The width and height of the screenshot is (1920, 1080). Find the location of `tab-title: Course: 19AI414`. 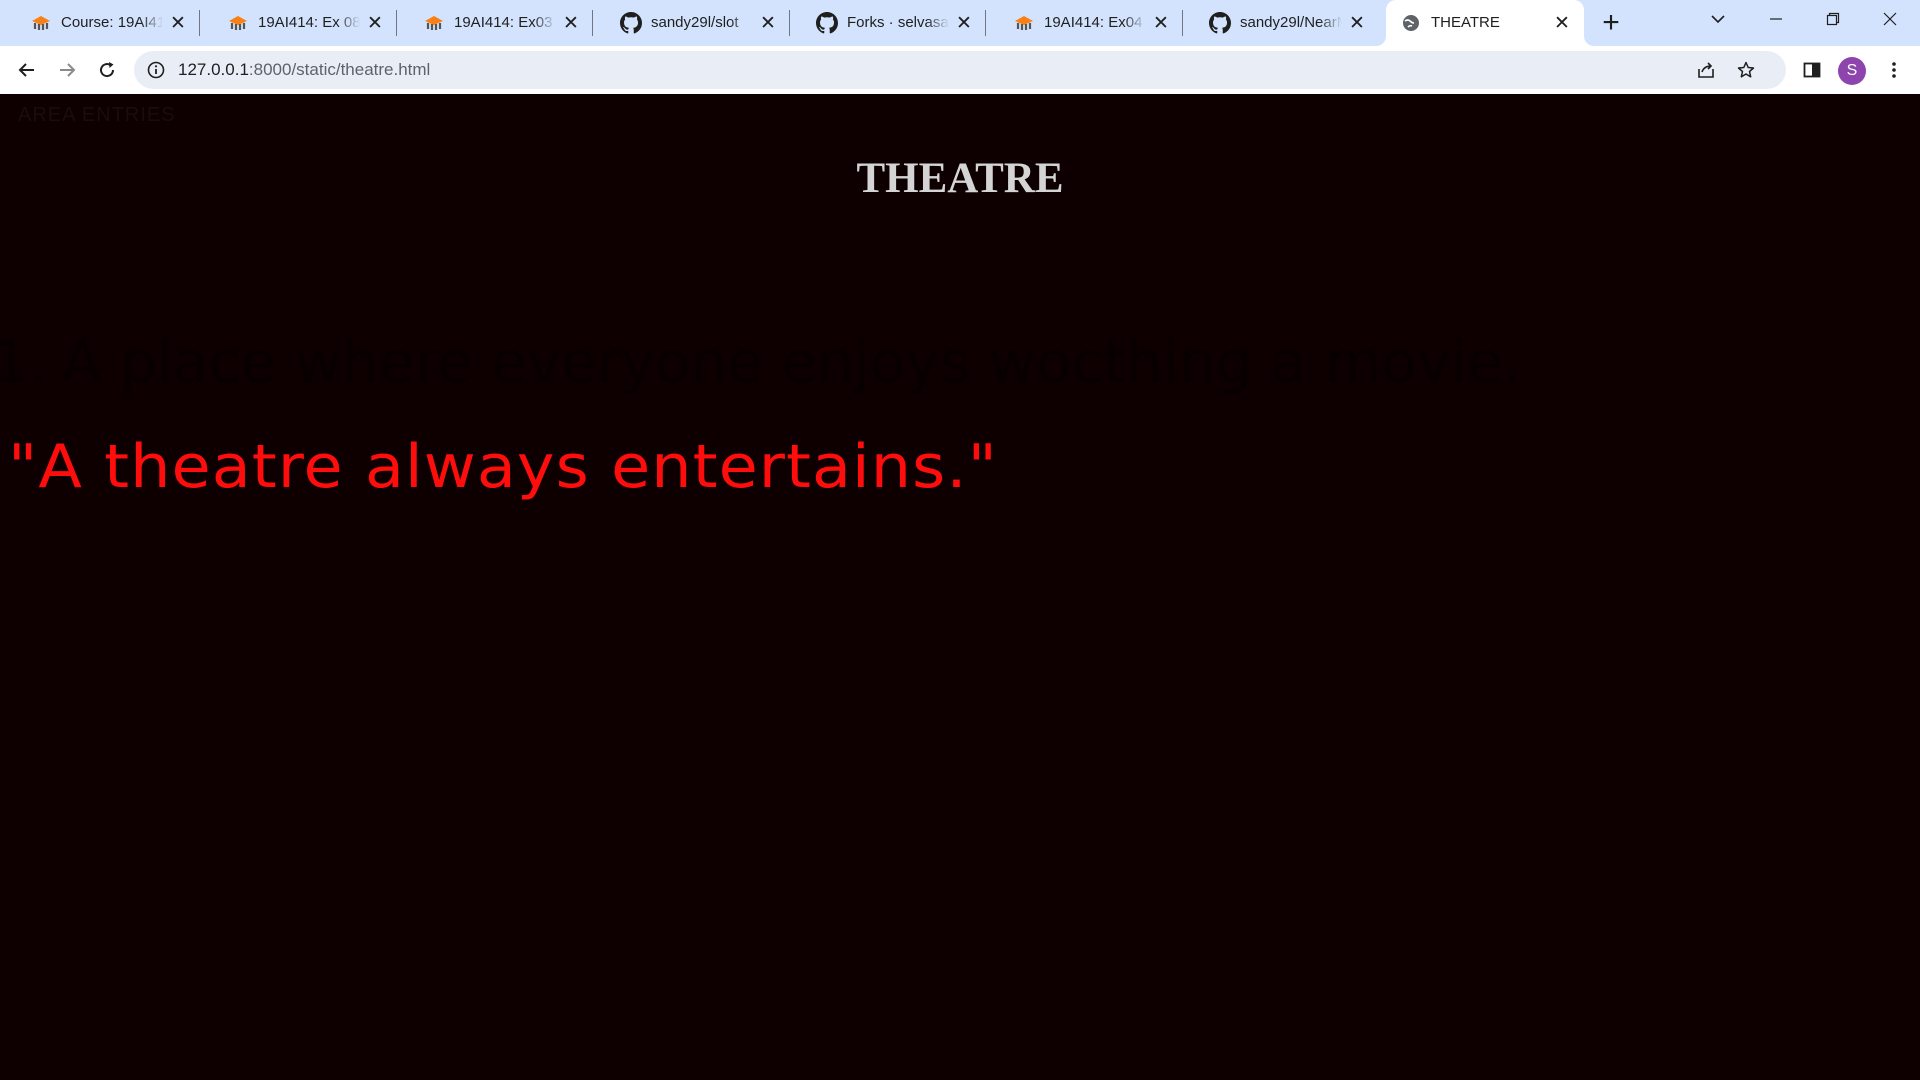

tab-title: Course: 19AI414 is located at coordinates (112, 22).